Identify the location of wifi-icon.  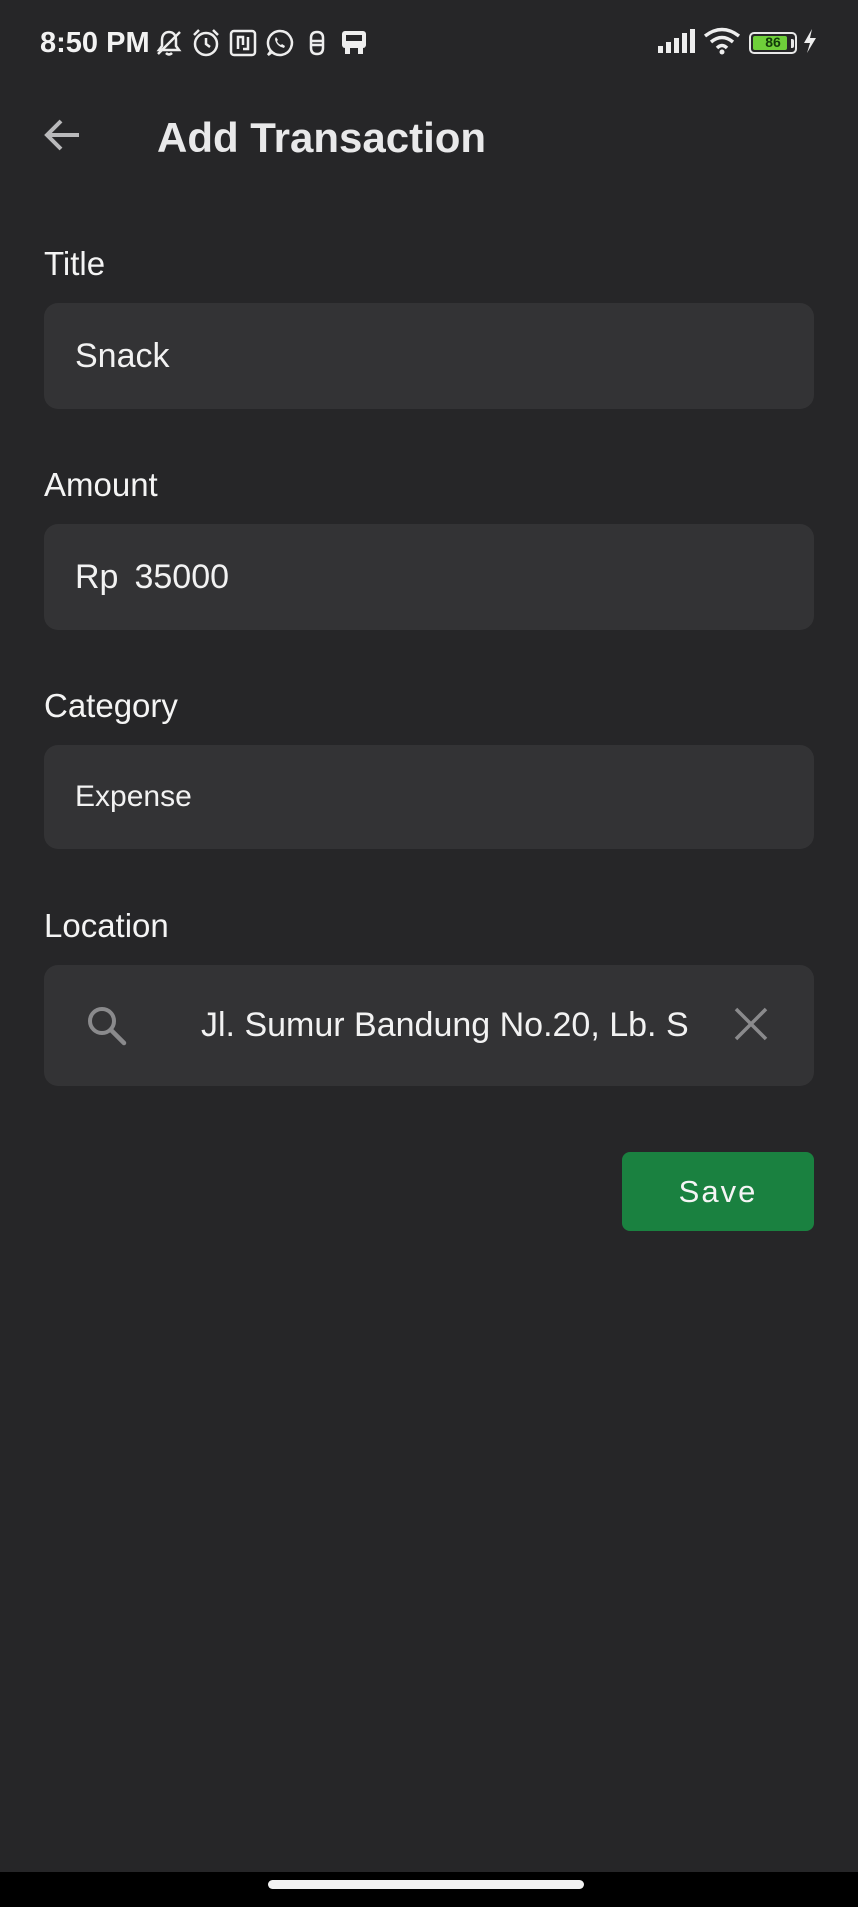
(722, 43).